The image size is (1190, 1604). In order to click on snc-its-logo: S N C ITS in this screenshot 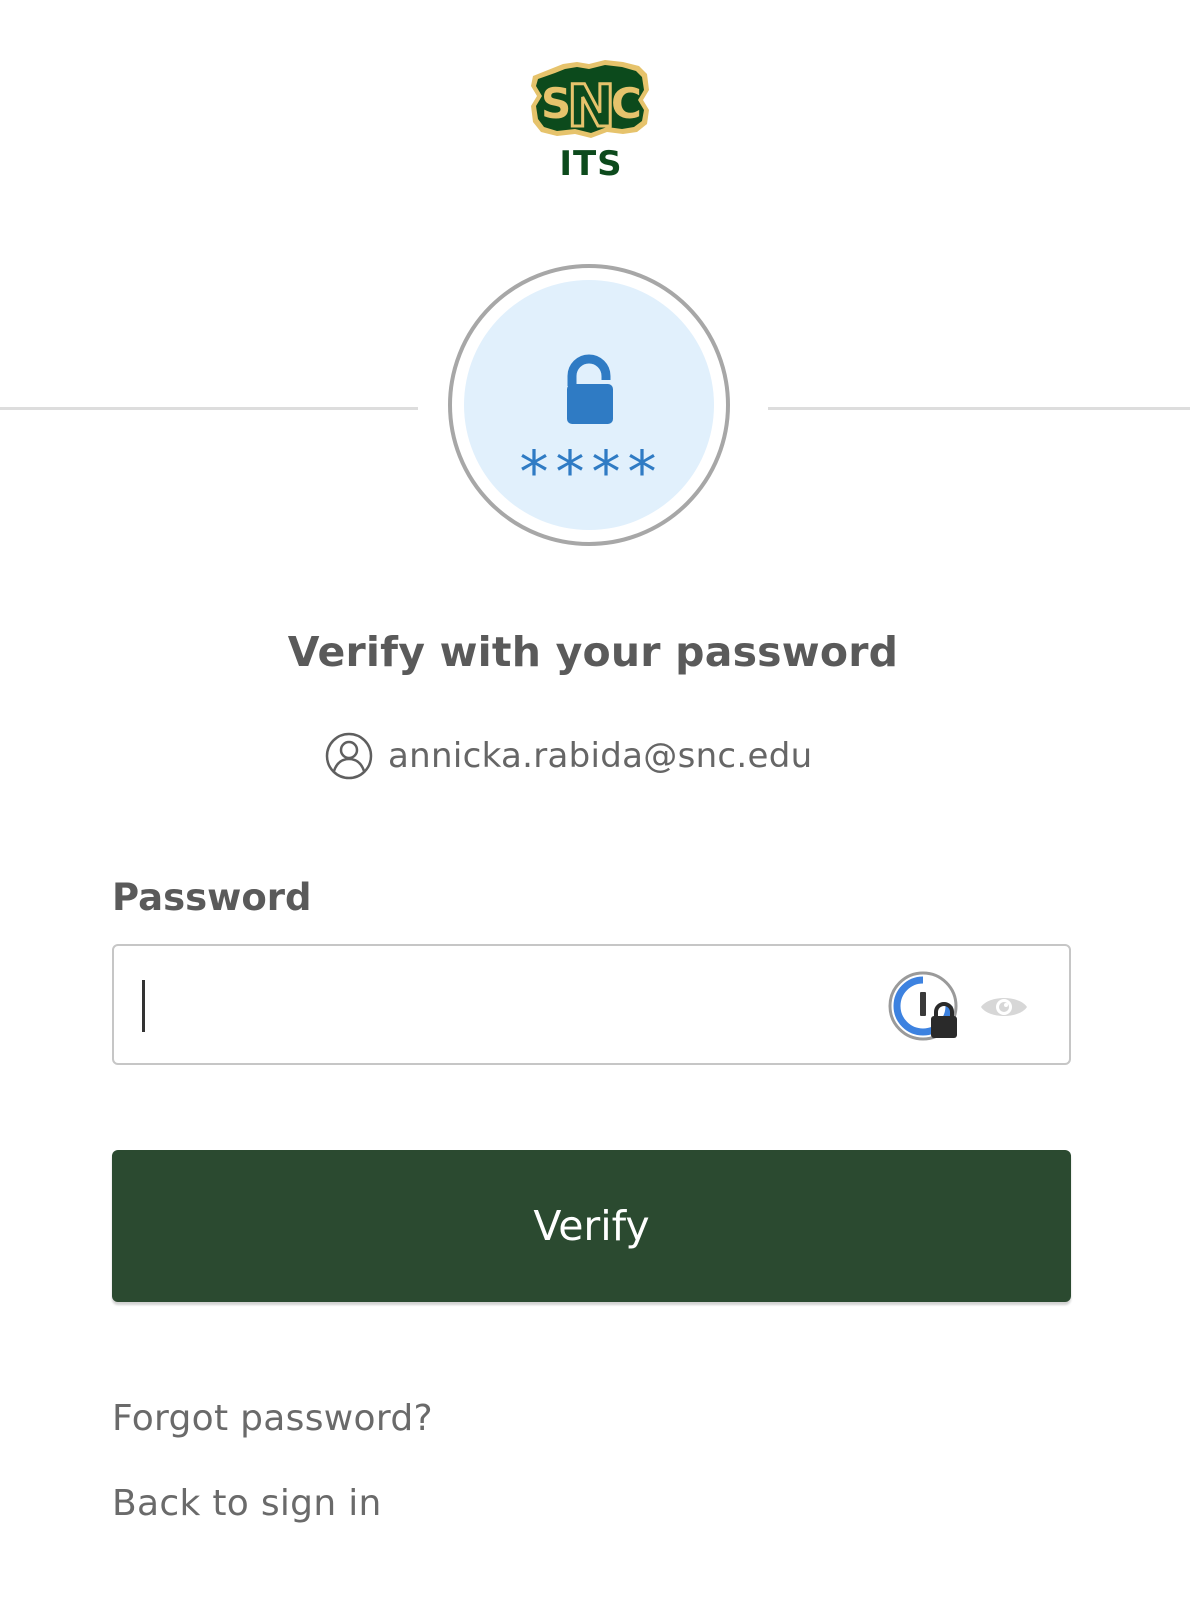, I will do `click(591, 120)`.